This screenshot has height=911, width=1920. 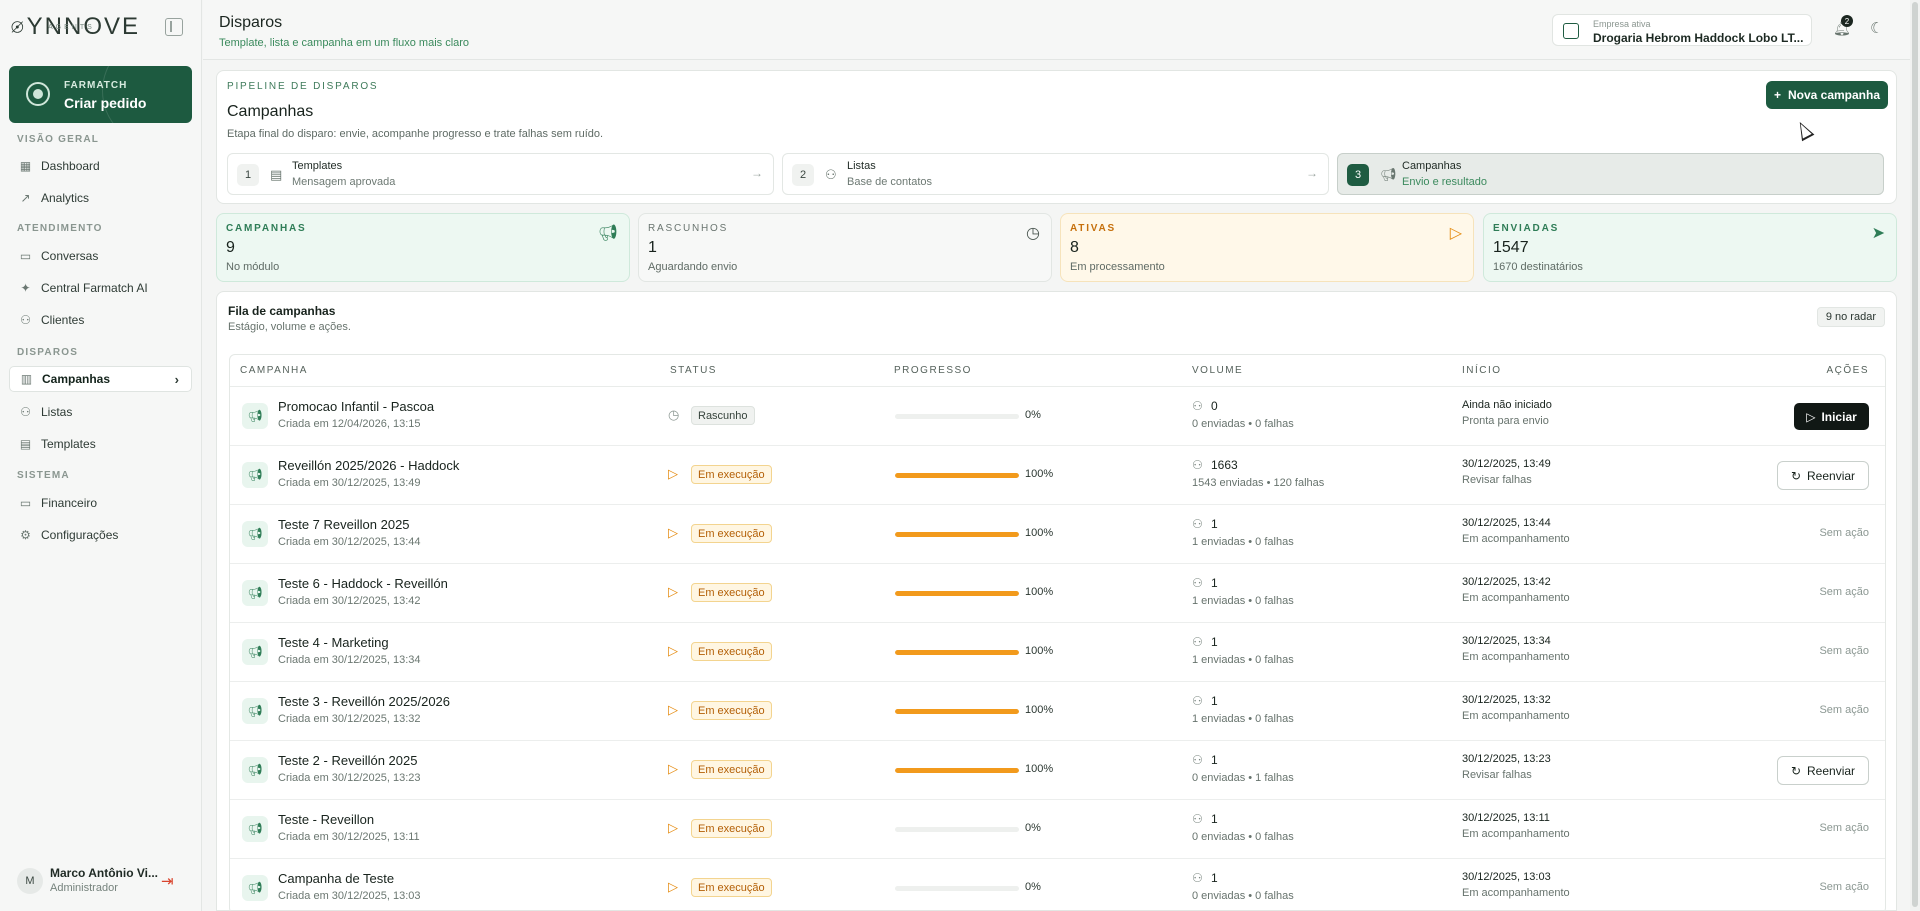 I want to click on sidebar-item-financeiro: ▭ Financeiro, so click(x=100, y=503).